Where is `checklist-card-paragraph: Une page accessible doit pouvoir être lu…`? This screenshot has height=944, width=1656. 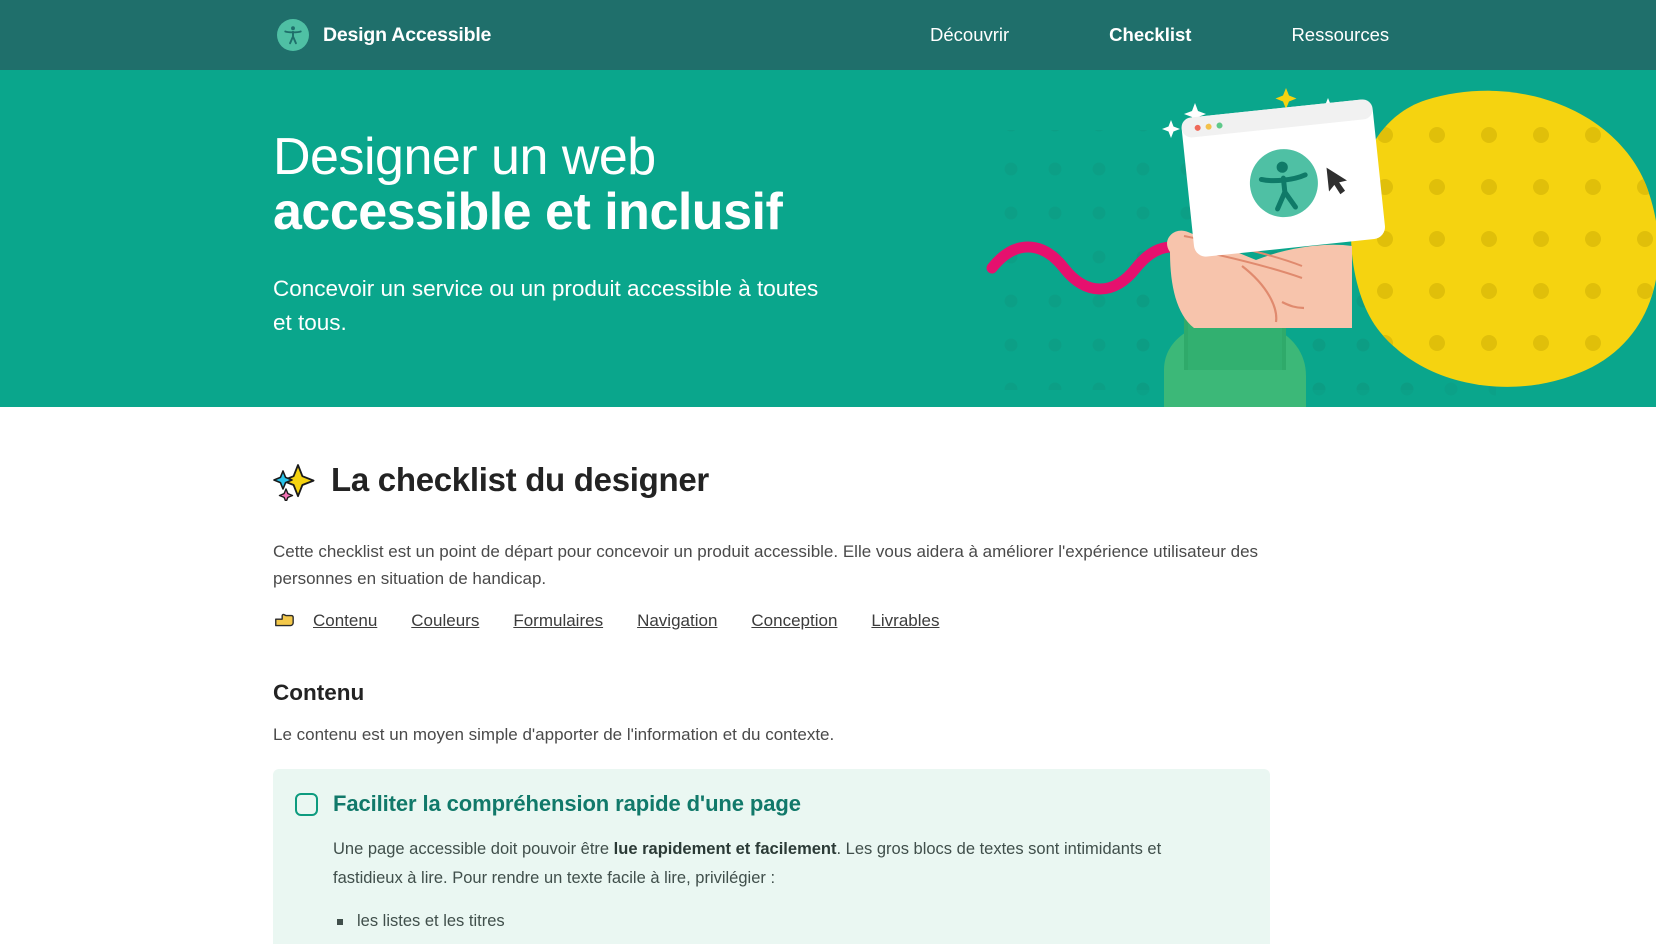 checklist-card-paragraph: Une page accessible doit pouvoir être lu… is located at coordinates (763, 863).